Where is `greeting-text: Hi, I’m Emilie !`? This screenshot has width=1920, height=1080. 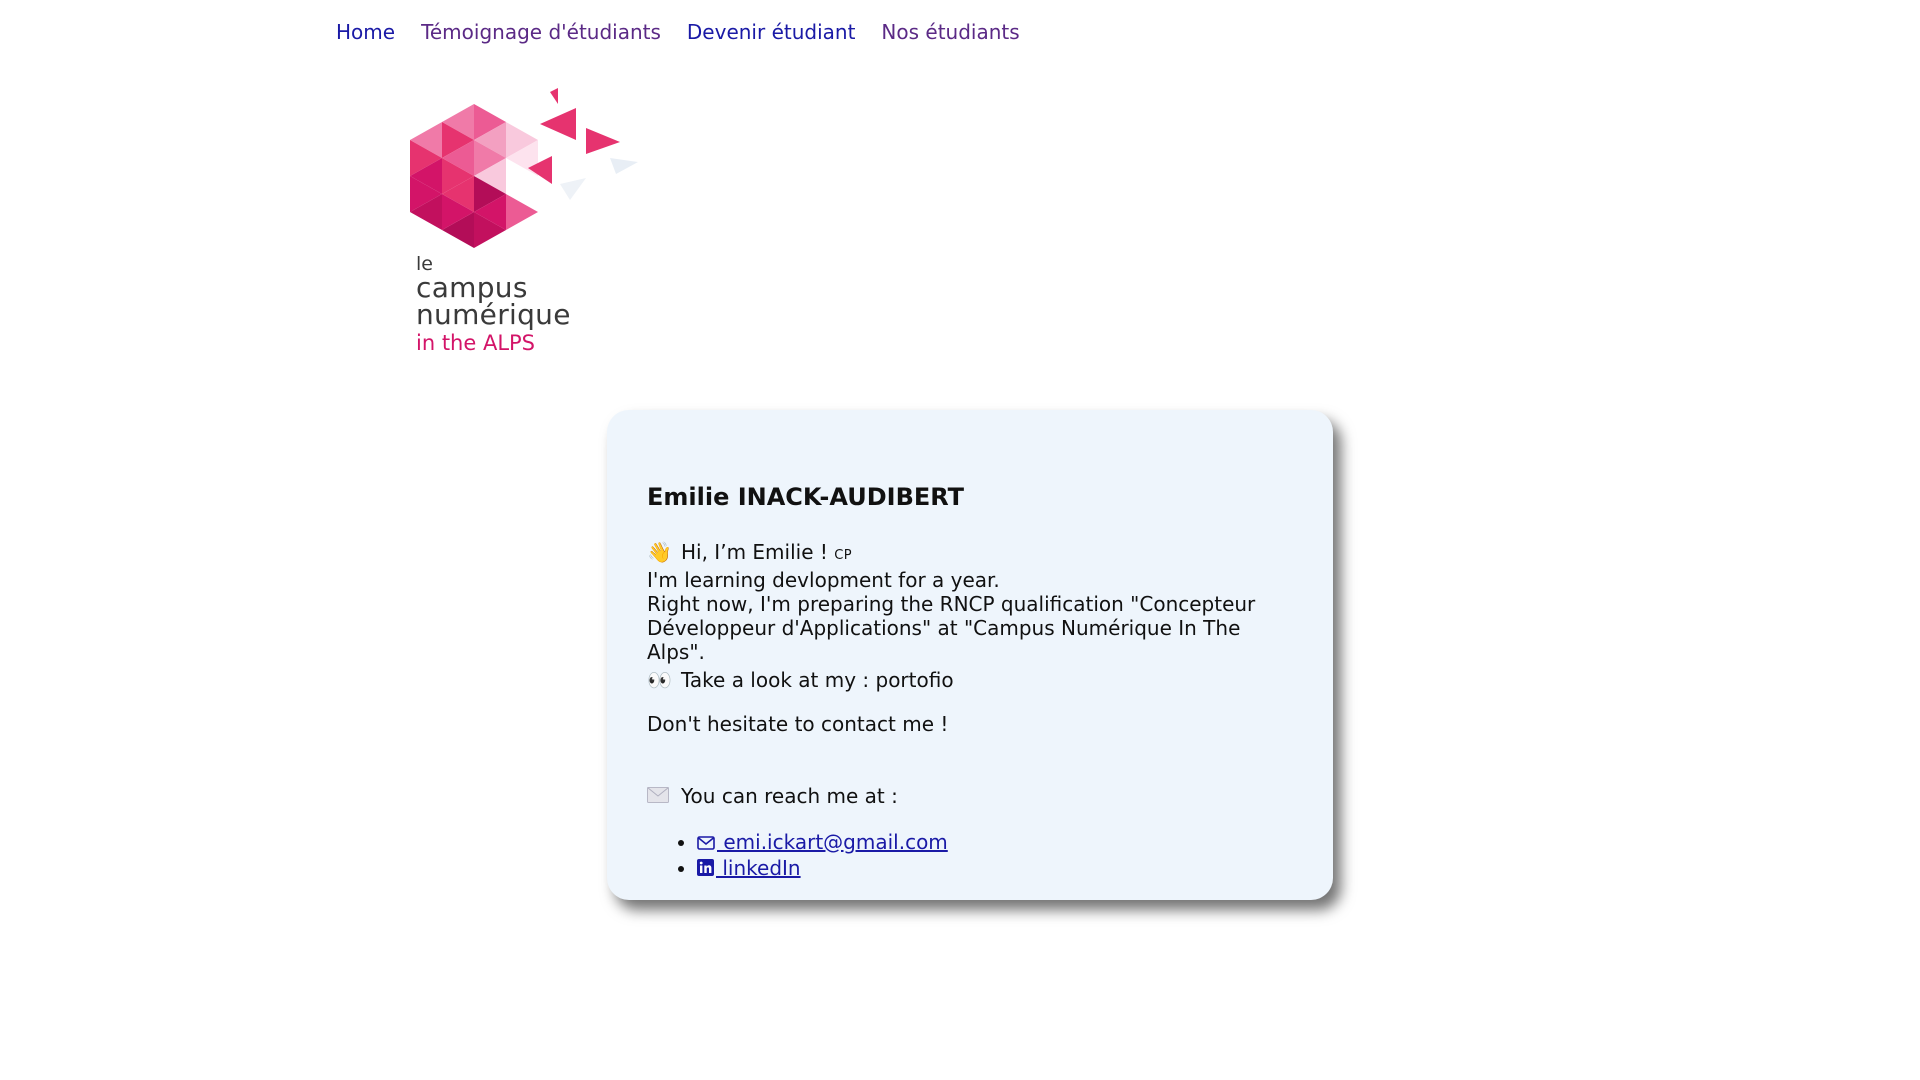 greeting-text: Hi, I’m Emilie ! is located at coordinates (754, 552).